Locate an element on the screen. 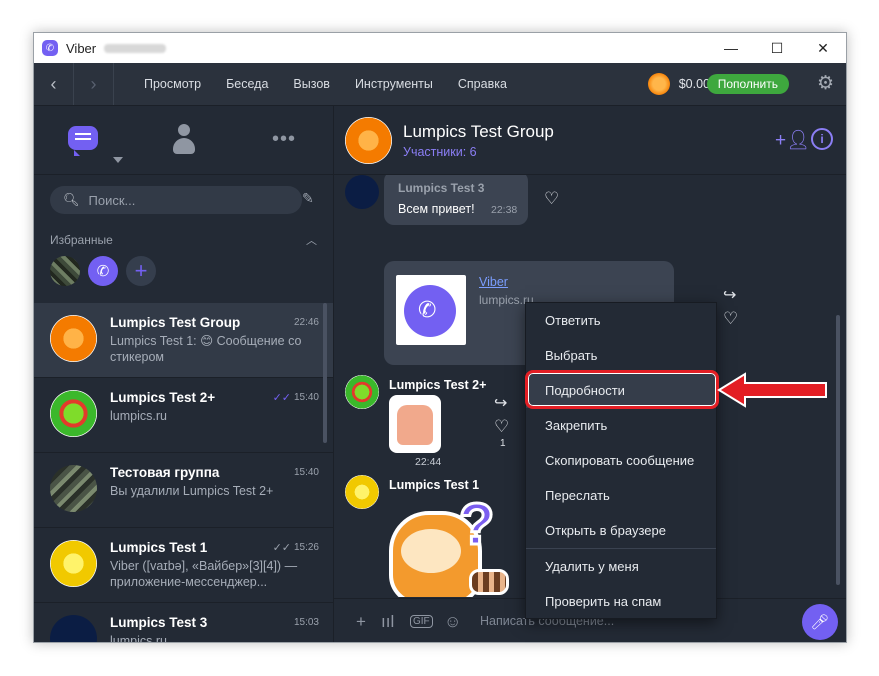 The image size is (879, 676). favorite-avatar is located at coordinates (65, 271).